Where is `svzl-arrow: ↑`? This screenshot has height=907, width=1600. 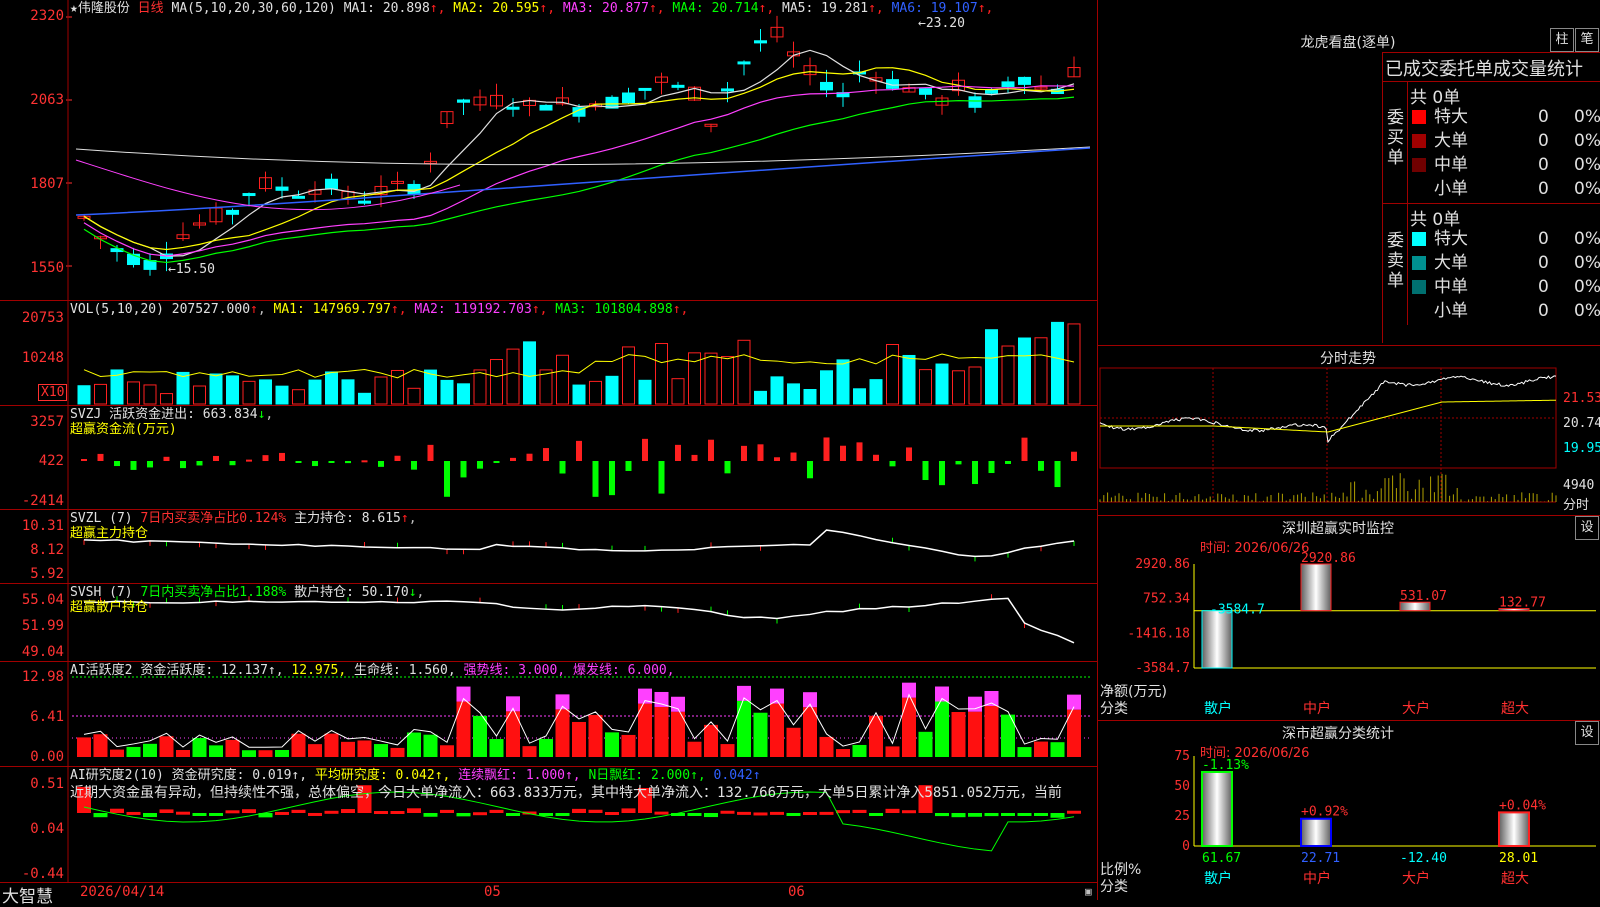 svzl-arrow: ↑ is located at coordinates (404, 518).